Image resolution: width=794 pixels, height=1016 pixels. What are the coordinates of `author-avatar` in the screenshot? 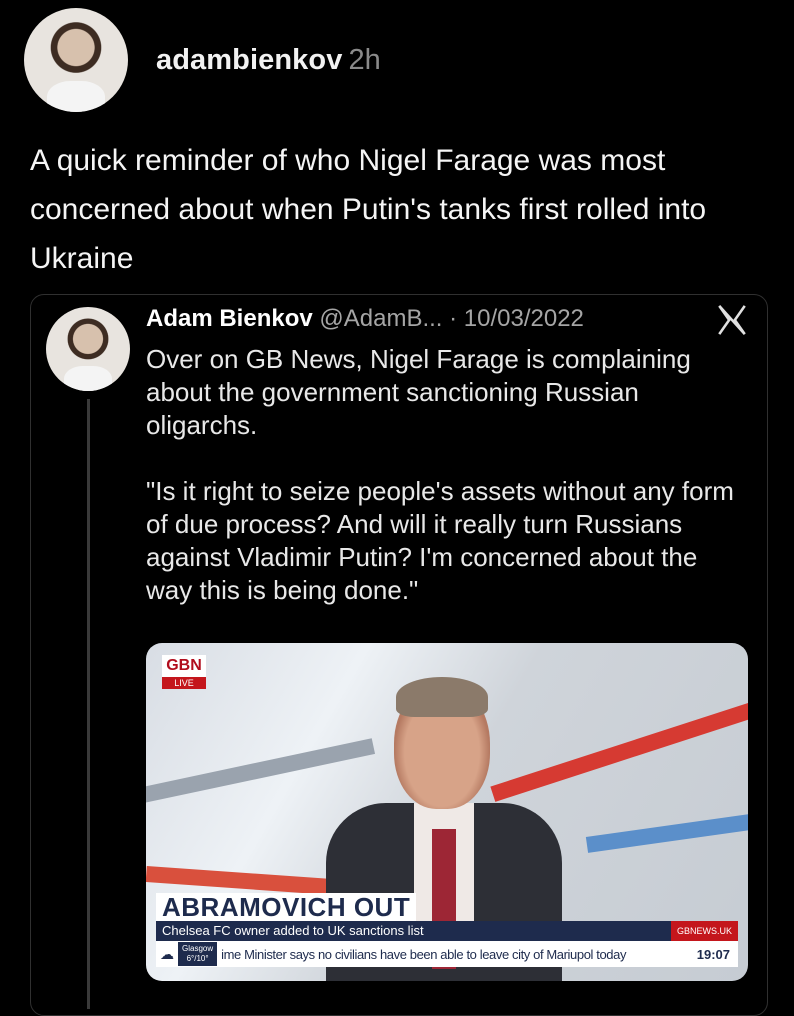 It's located at (76, 60).